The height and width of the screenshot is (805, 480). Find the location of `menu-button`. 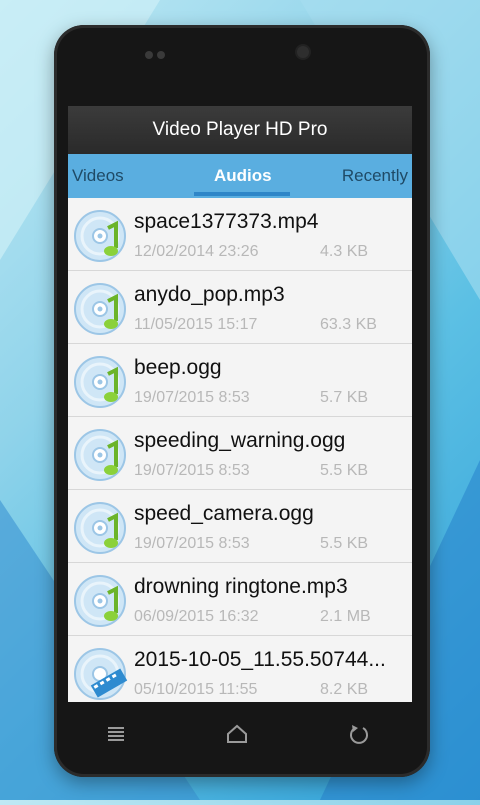

menu-button is located at coordinates (116, 734).